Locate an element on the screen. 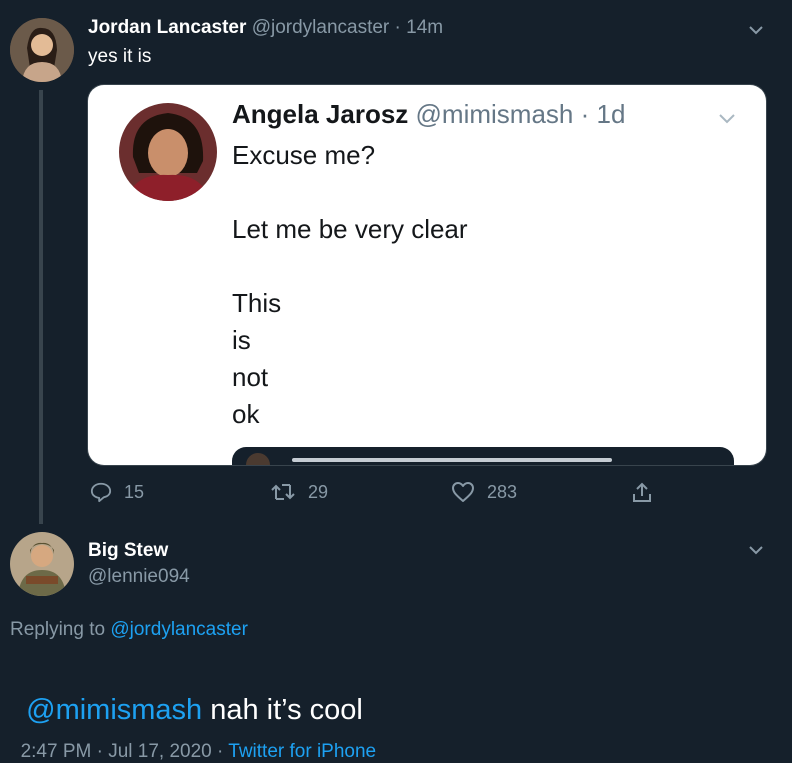 This screenshot has height=763, width=792. tweet1-header: Jordan Lancaster @jordylancaster · 14m is located at coordinates (265, 28).